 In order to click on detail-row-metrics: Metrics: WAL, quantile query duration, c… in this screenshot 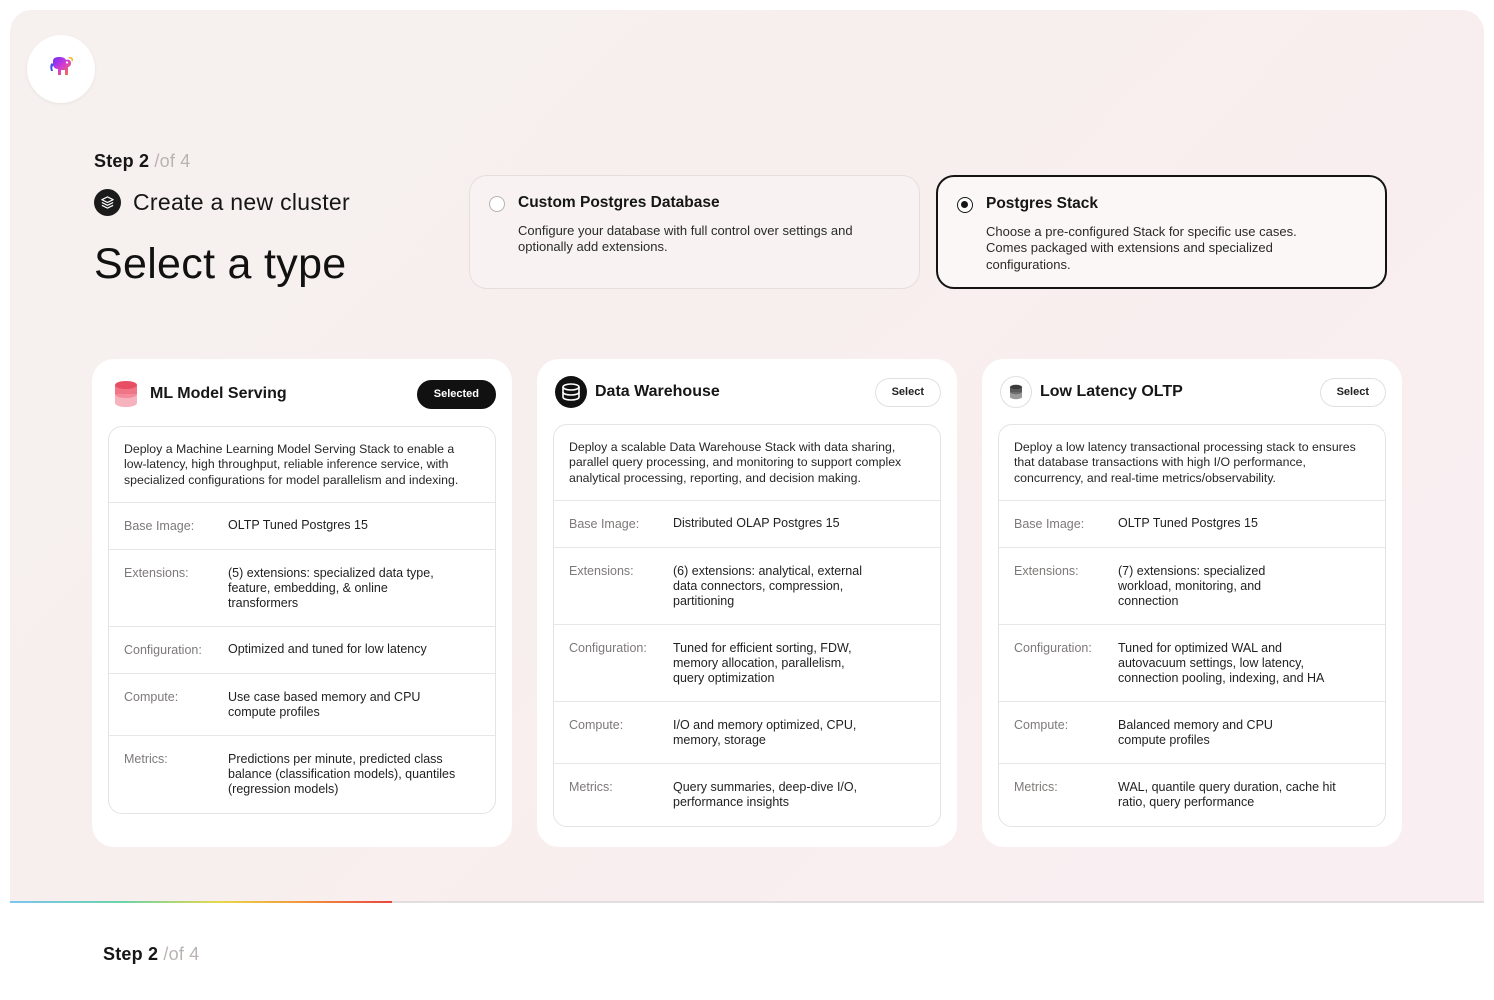, I will do `click(1192, 795)`.